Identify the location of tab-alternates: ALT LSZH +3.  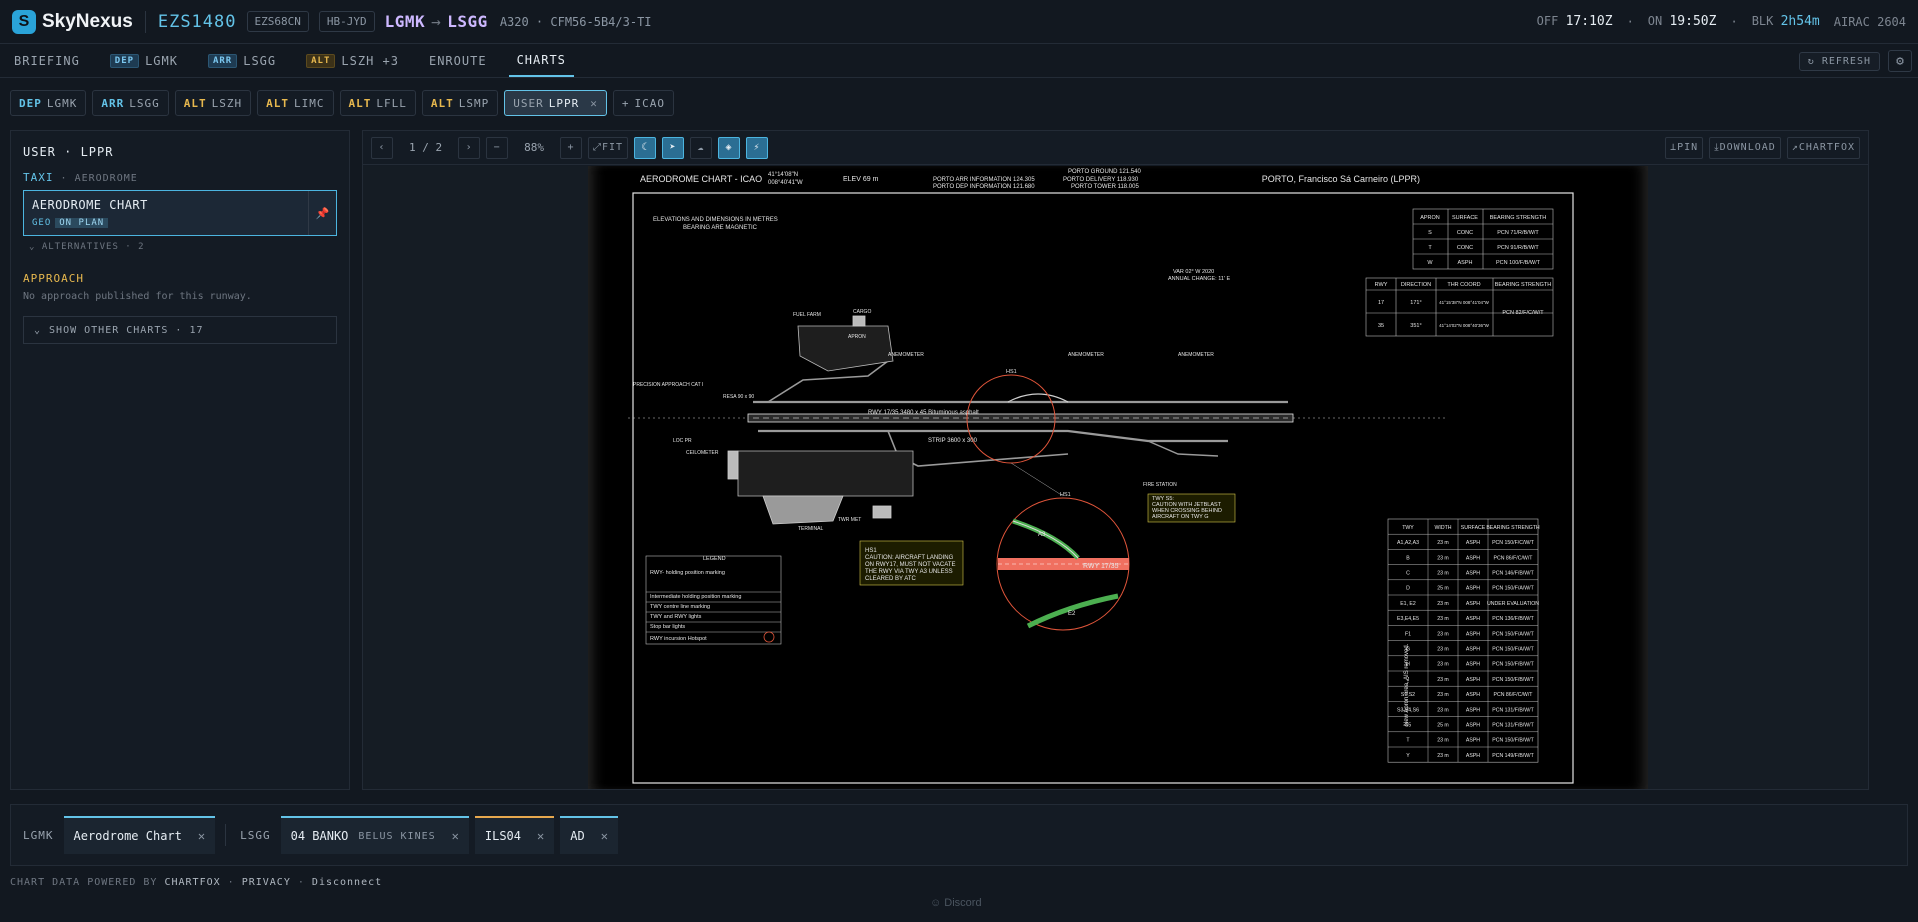
(352, 61).